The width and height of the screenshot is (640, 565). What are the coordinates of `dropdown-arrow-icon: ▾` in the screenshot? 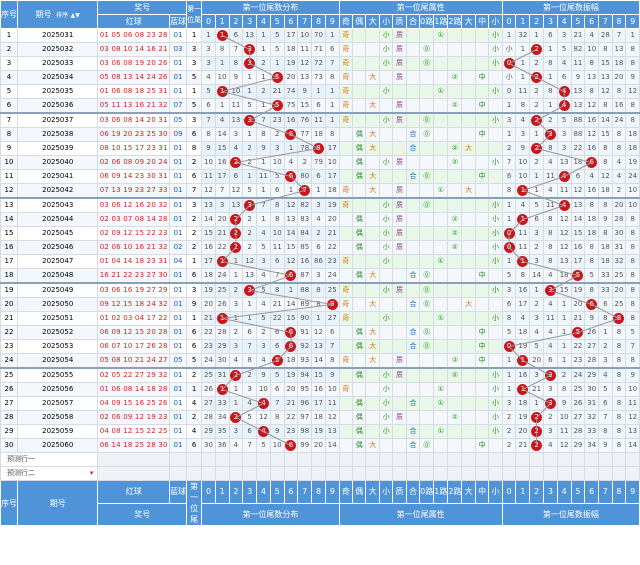 It's located at (92, 474).